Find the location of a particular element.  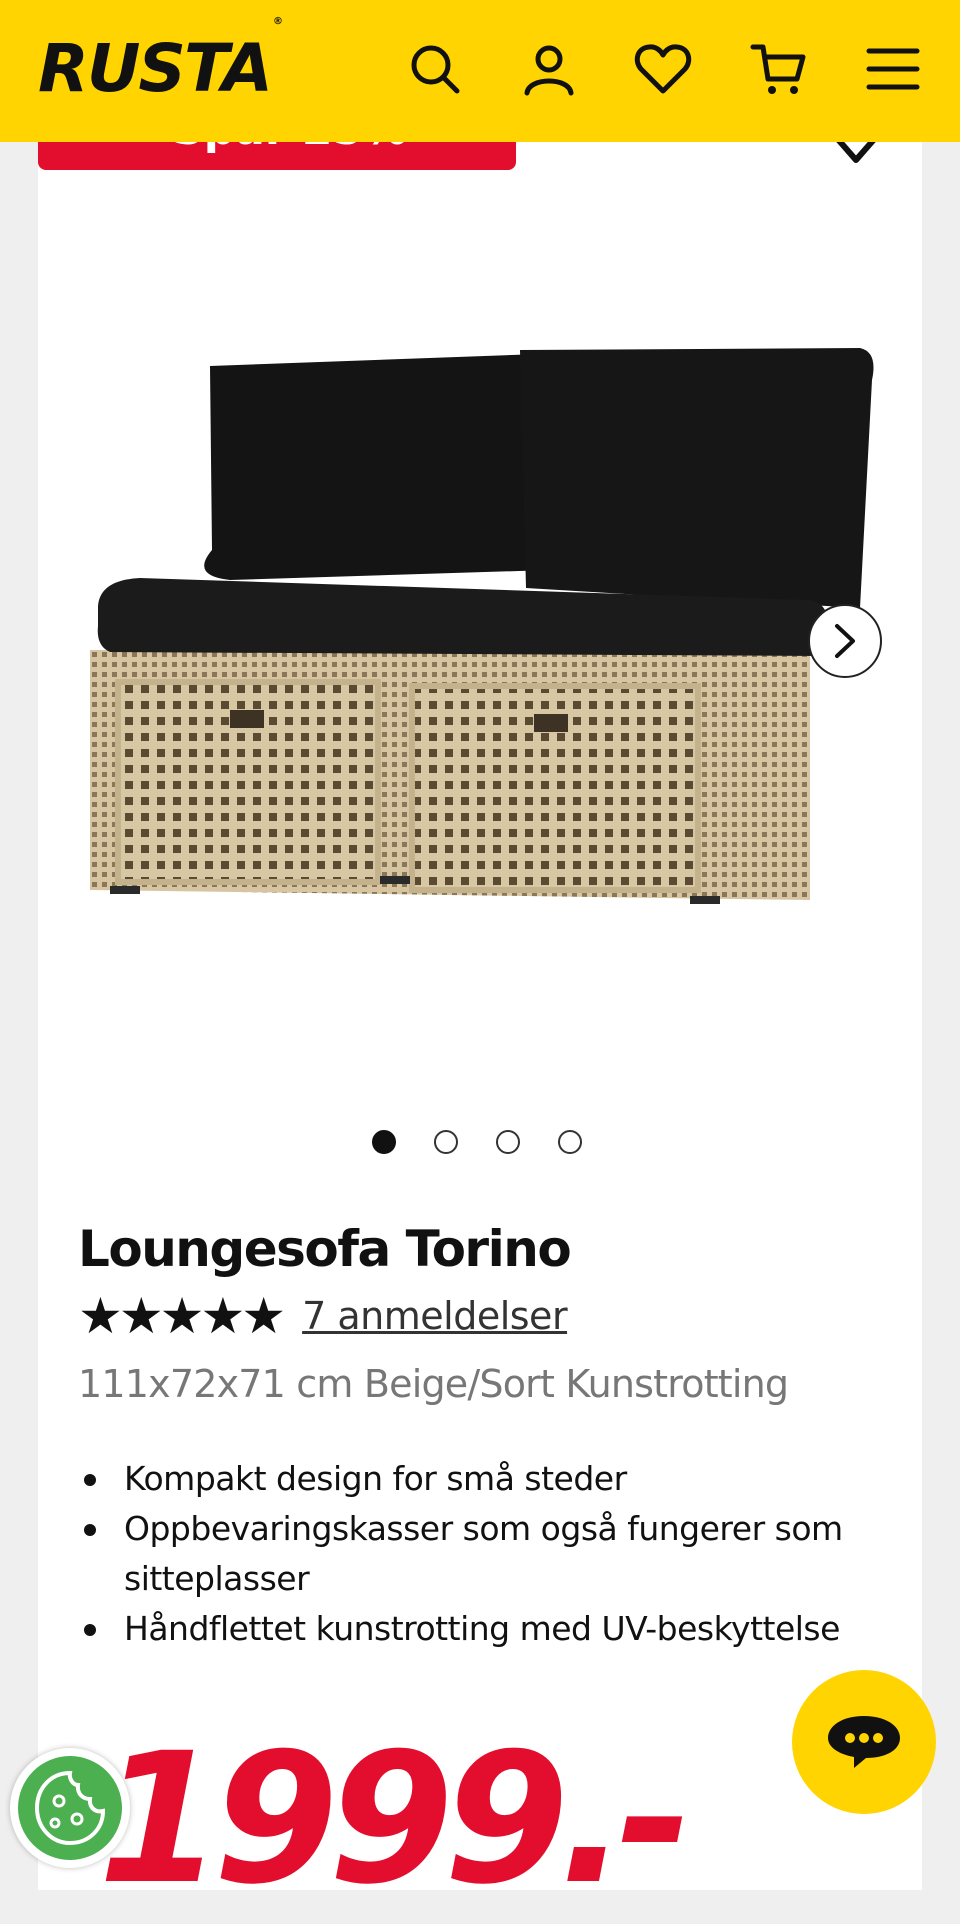

heart-icon is located at coordinates (663, 69).